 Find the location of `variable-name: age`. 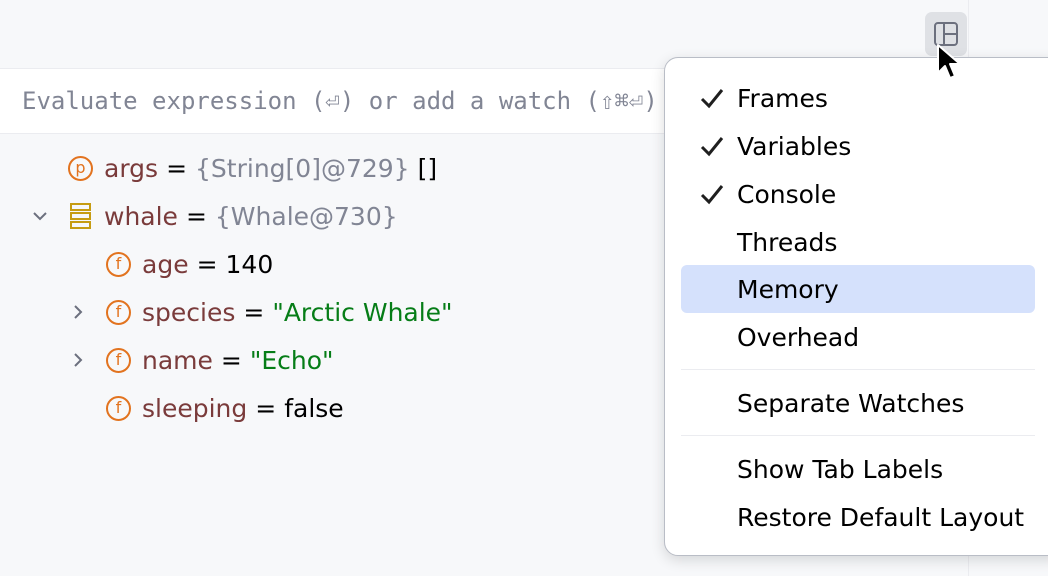

variable-name: age is located at coordinates (165, 264).